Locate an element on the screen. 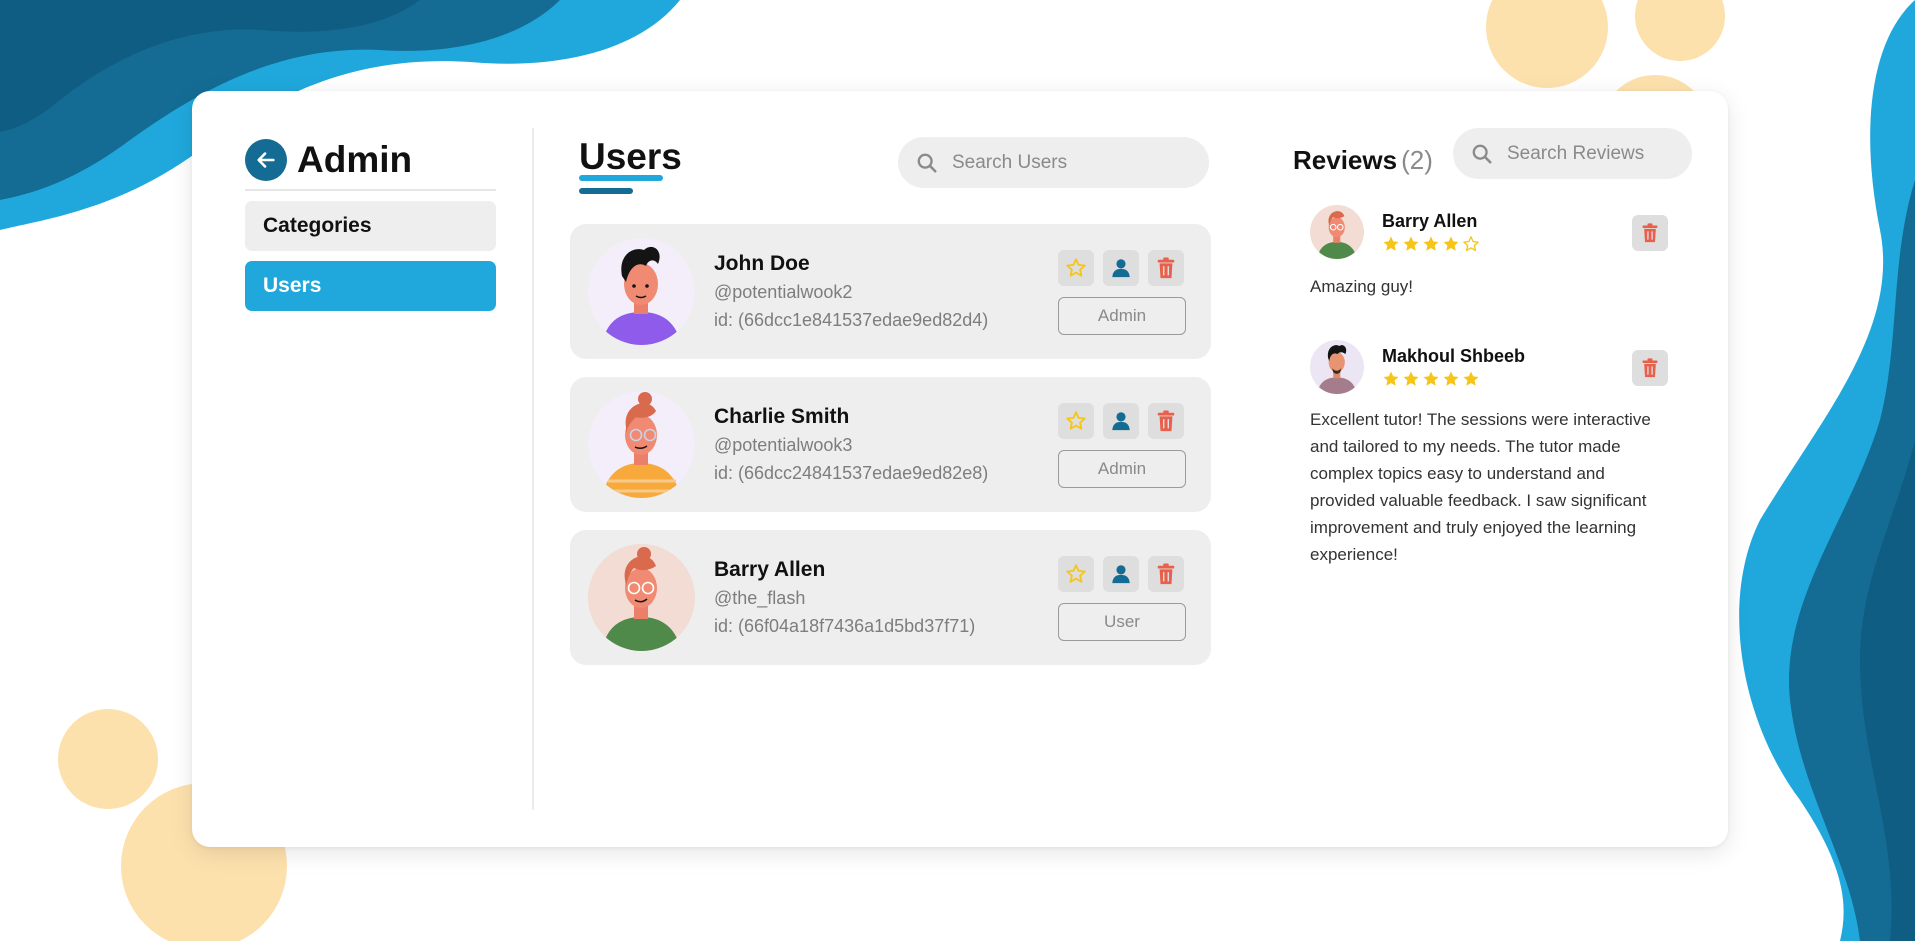 The height and width of the screenshot is (941, 1915). user-id: id: (66dcc24841537edae9ed82e8) is located at coordinates (851, 473).